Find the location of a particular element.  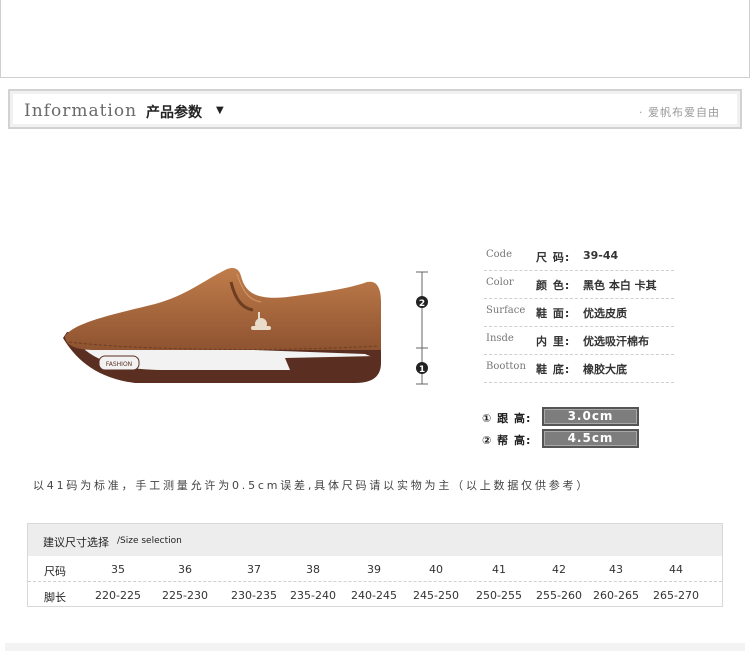

spec-value: 优选吸汗棉布 is located at coordinates (616, 341).